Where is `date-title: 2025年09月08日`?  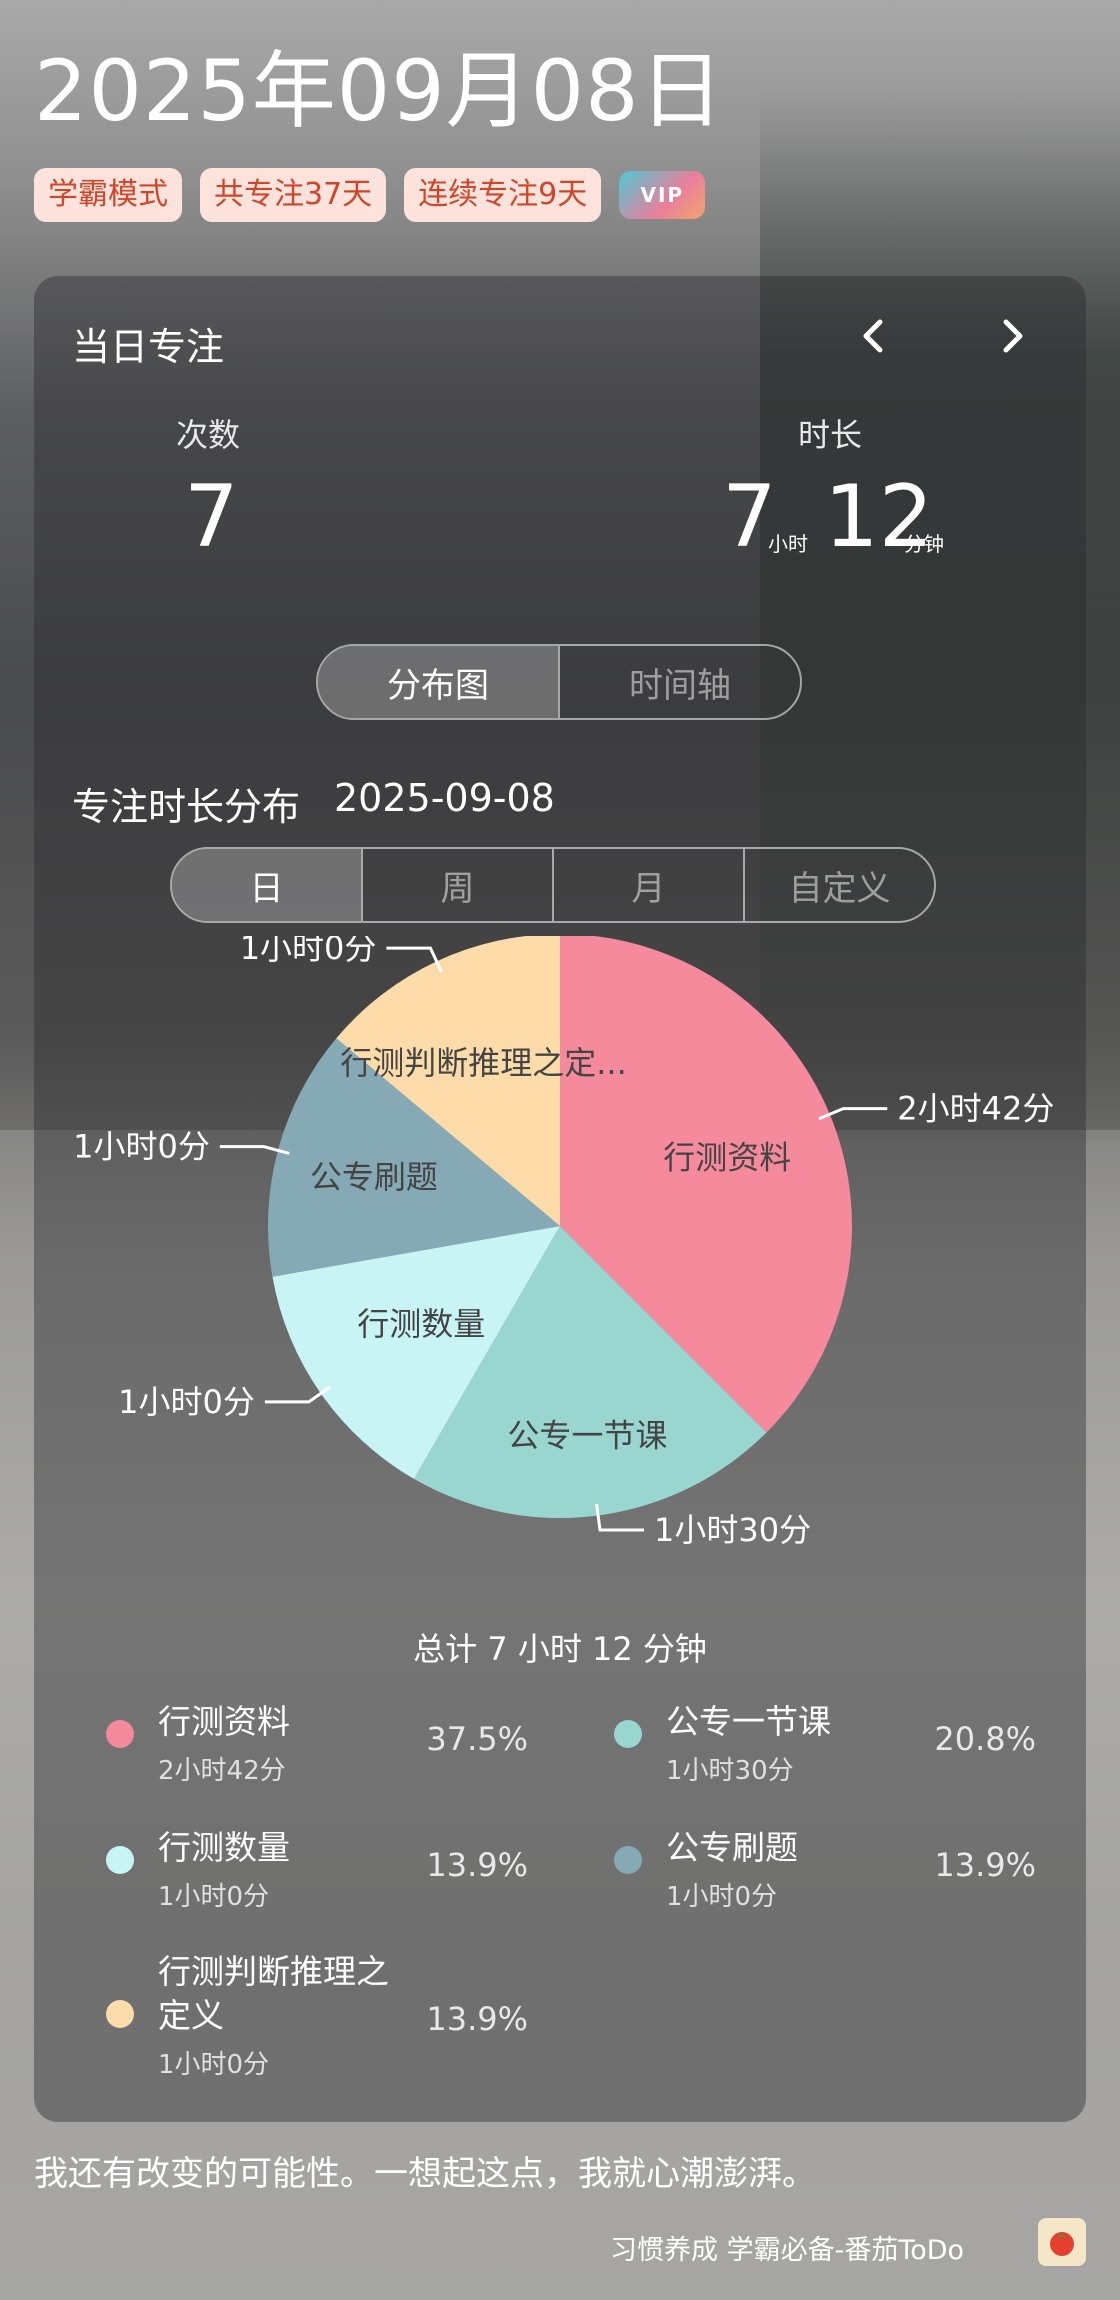
date-title: 2025年09月08日 is located at coordinates (379, 91).